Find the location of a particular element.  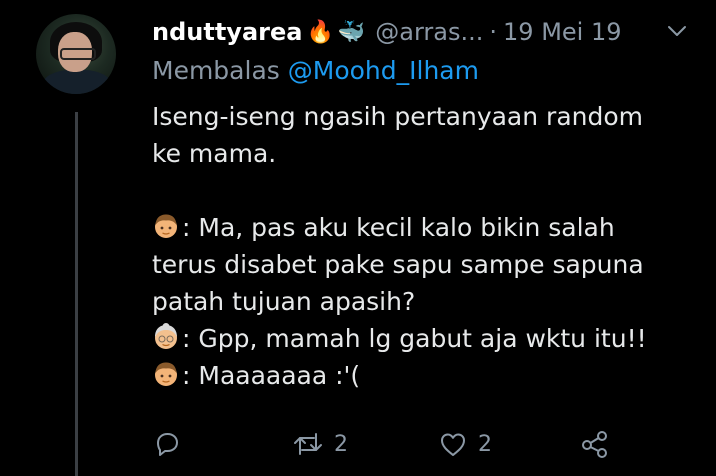

share-icon is located at coordinates (594, 444).